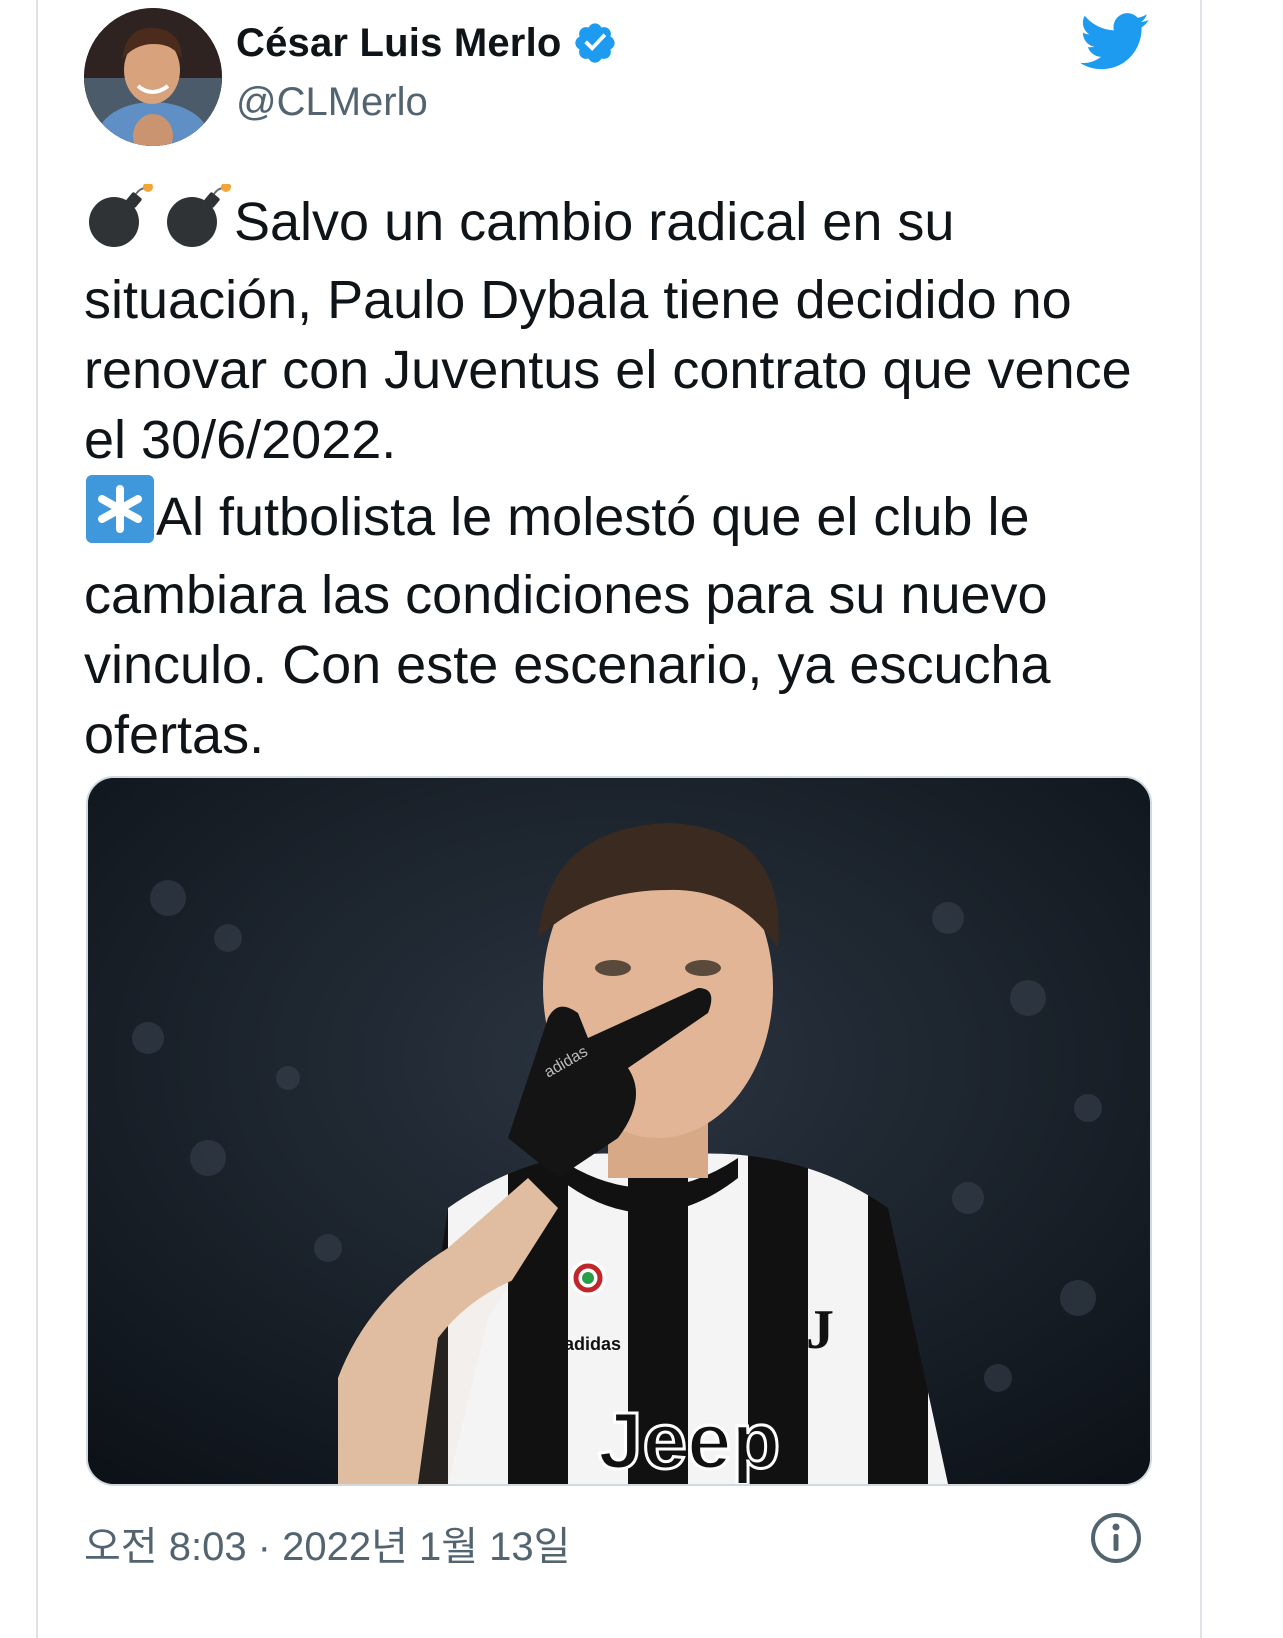 The width and height of the screenshot is (1283, 1638). Describe the element at coordinates (689, 1440) in the screenshot. I see `svg-text: Jeep` at that location.